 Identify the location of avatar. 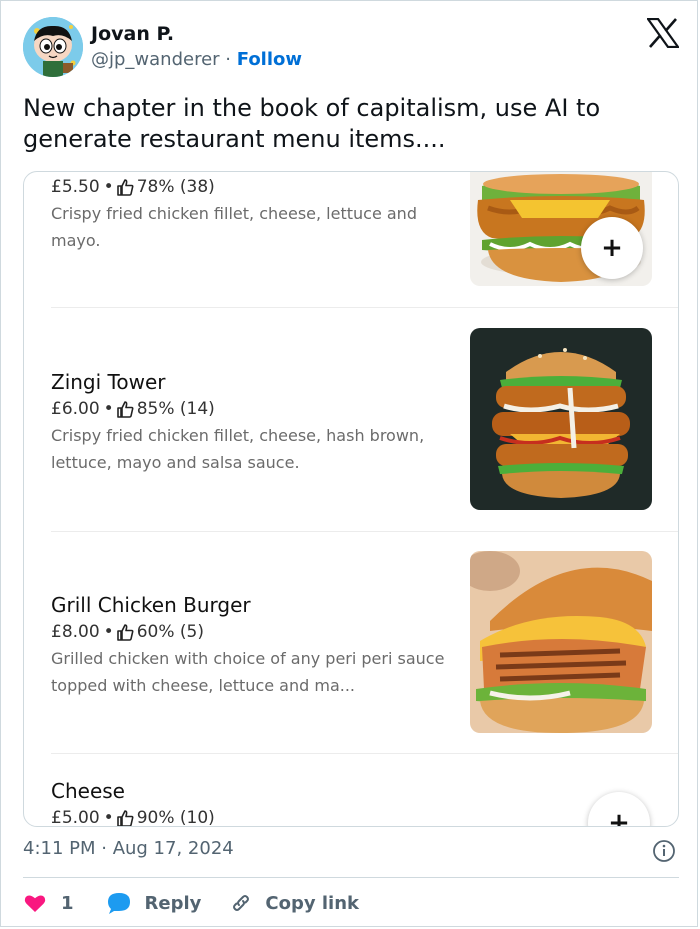
(53, 47).